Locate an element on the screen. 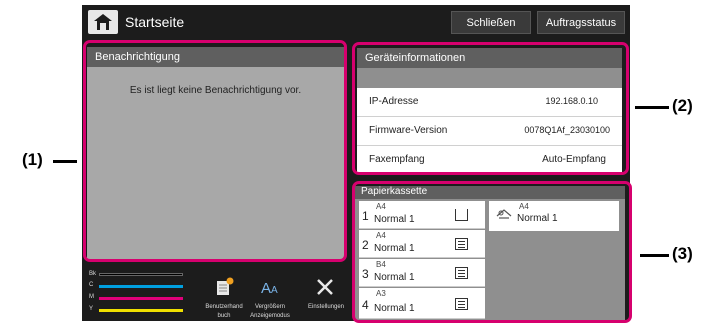  toner-bar-c is located at coordinates (141, 286).